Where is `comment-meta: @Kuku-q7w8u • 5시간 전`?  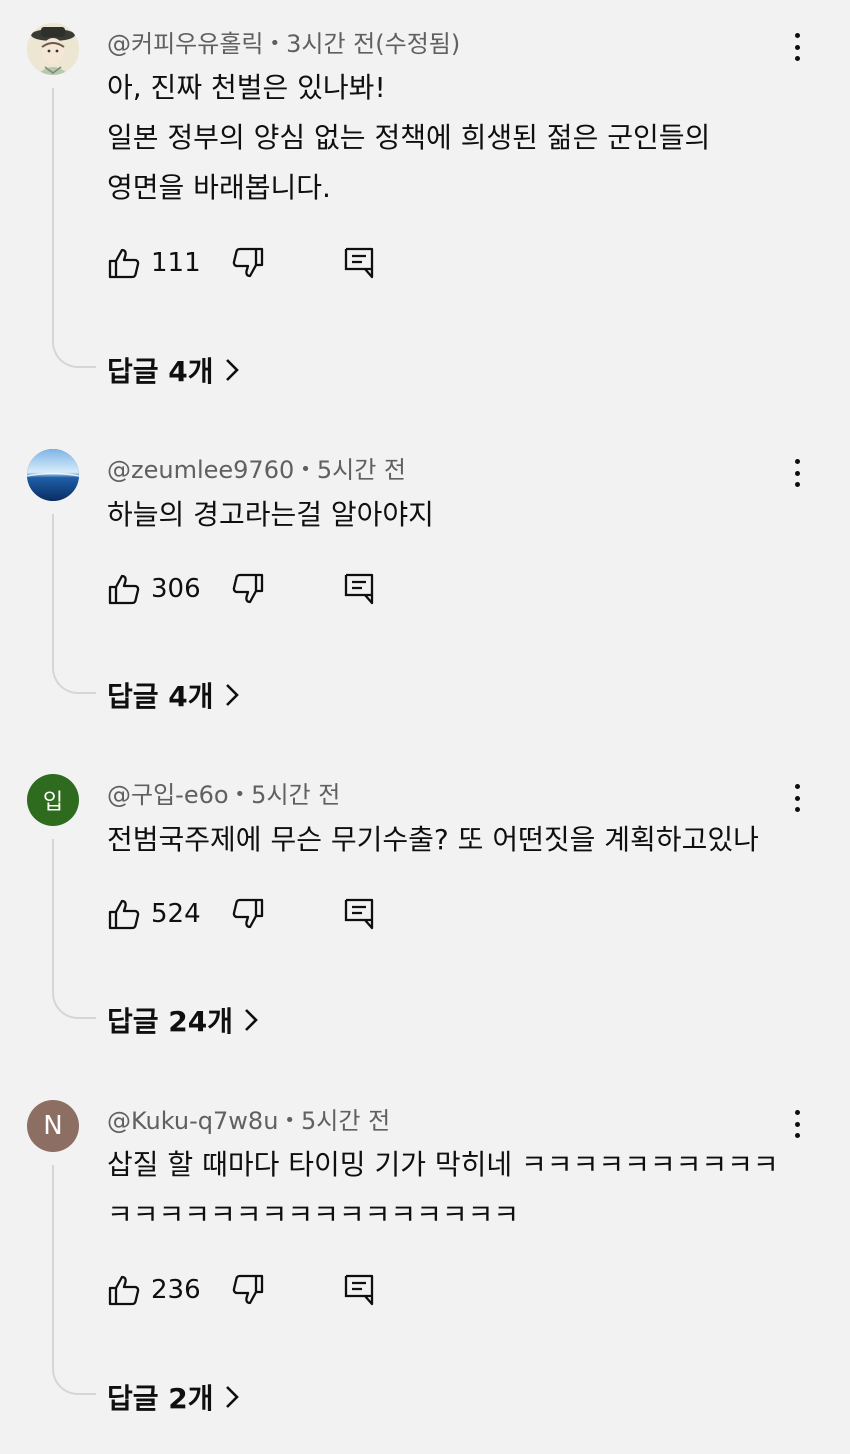 comment-meta: @Kuku-q7w8u • 5시간 전 is located at coordinates (249, 1121).